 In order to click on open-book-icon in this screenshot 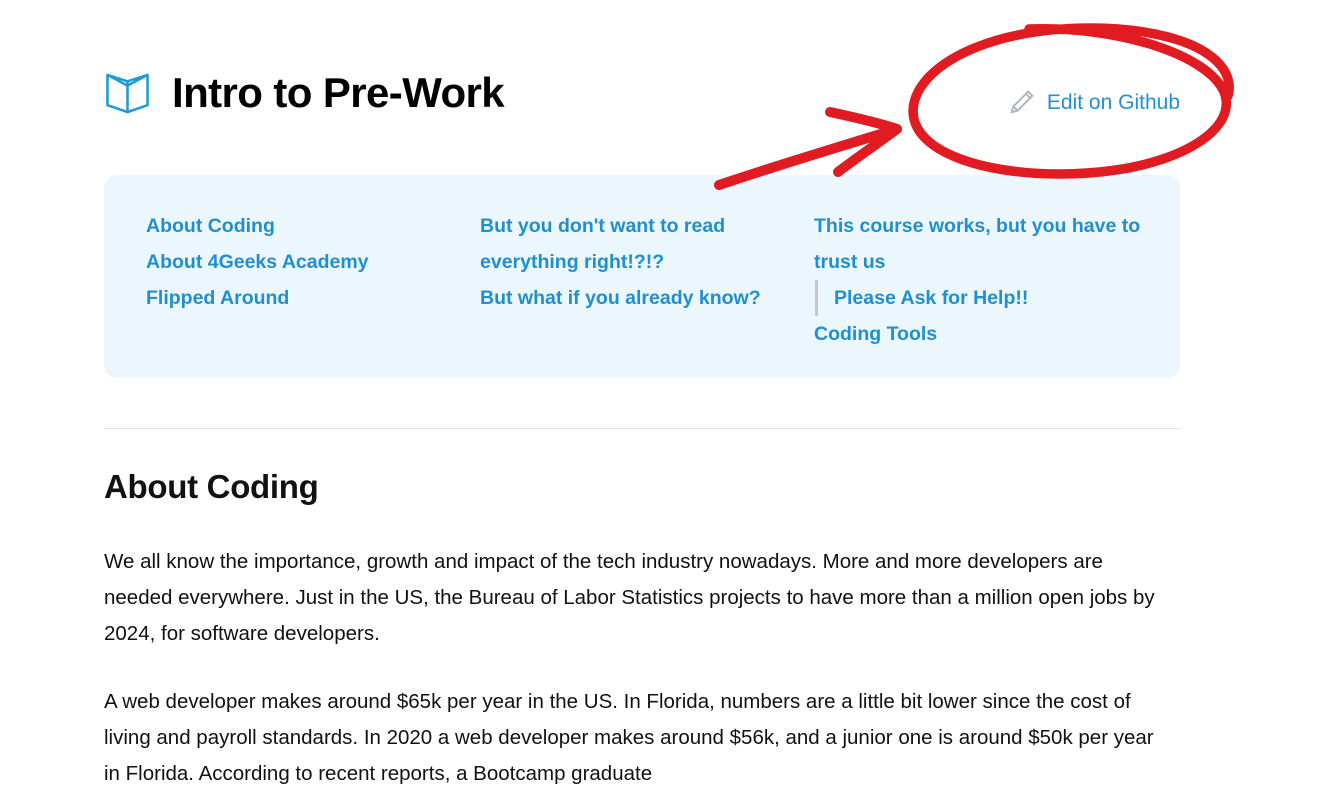, I will do `click(127, 93)`.